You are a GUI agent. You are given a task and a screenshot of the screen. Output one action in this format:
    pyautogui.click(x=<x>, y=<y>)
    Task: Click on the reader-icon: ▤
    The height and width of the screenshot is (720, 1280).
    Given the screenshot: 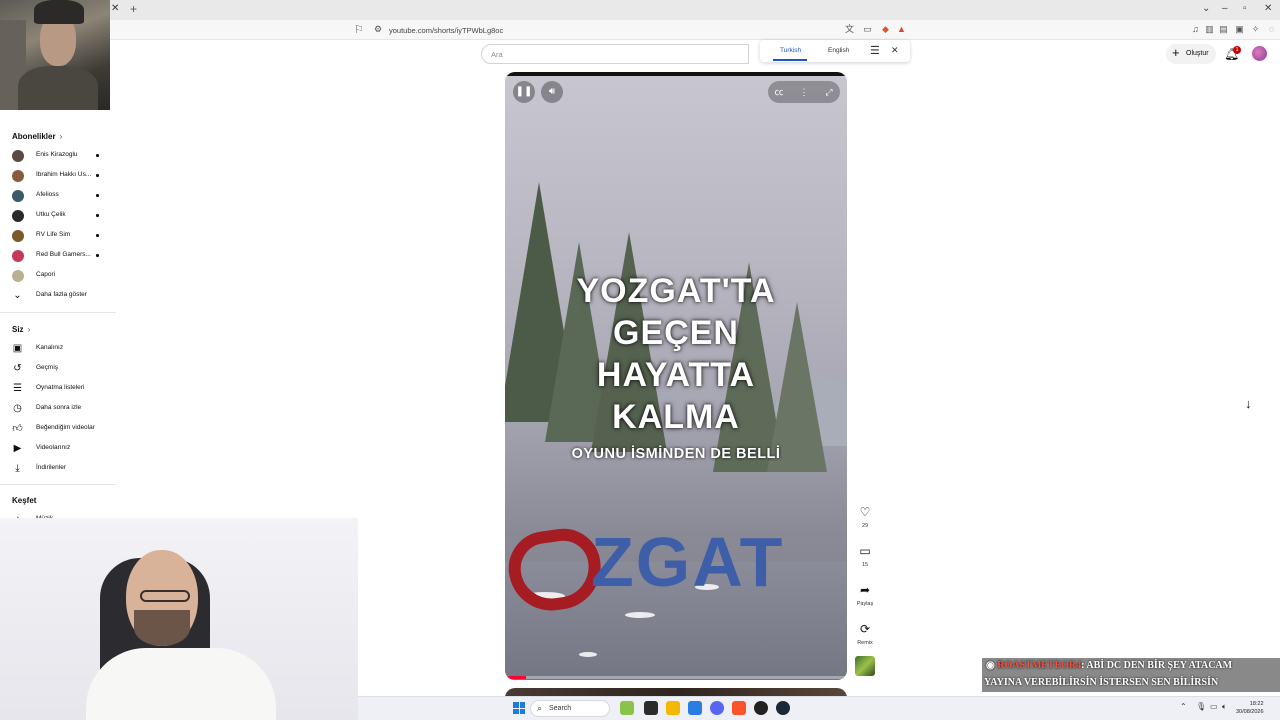 What is the action you would take?
    pyautogui.click(x=1223, y=29)
    